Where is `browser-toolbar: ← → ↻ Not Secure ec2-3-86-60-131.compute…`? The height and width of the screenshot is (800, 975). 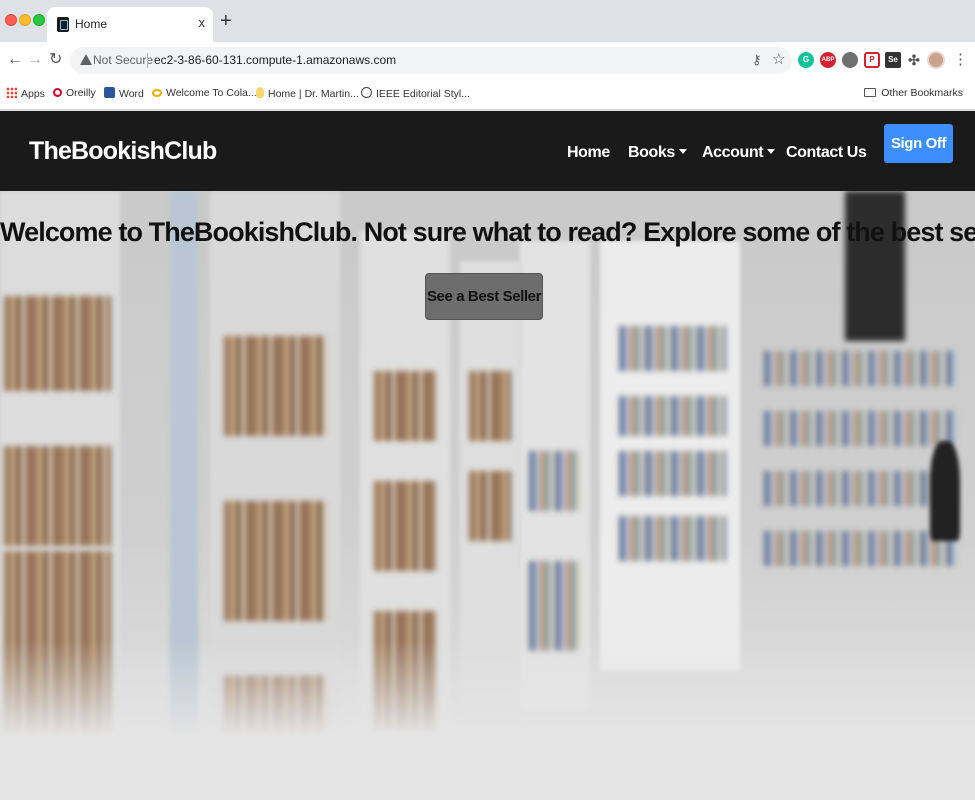
browser-toolbar: ← → ↻ Not Secure ec2-3-86-60-131.compute… is located at coordinates (487, 60).